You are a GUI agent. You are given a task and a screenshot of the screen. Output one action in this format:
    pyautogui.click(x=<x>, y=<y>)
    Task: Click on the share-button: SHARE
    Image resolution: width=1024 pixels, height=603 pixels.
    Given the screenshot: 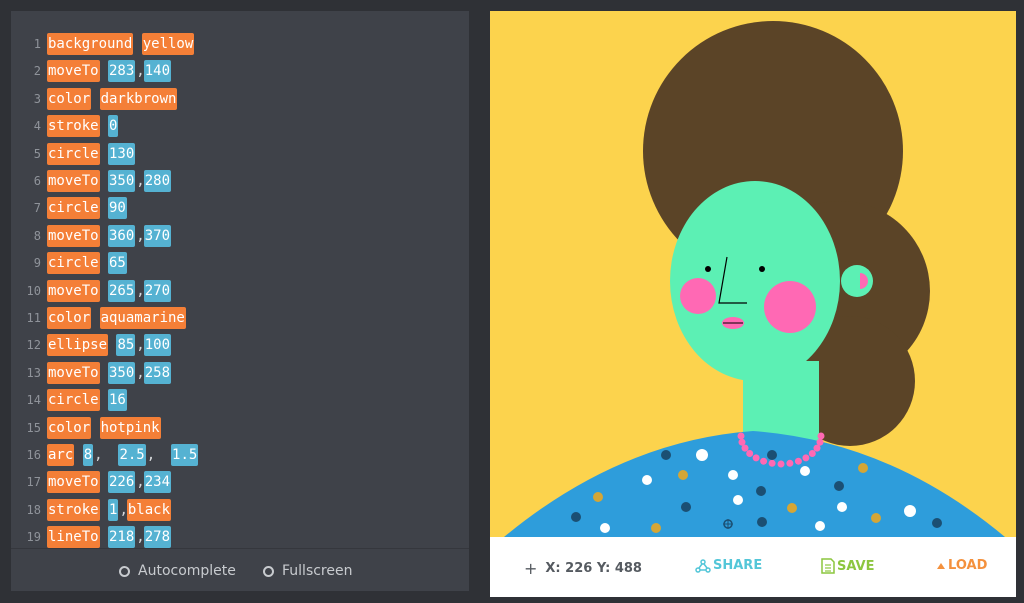 What is the action you would take?
    pyautogui.click(x=728, y=565)
    